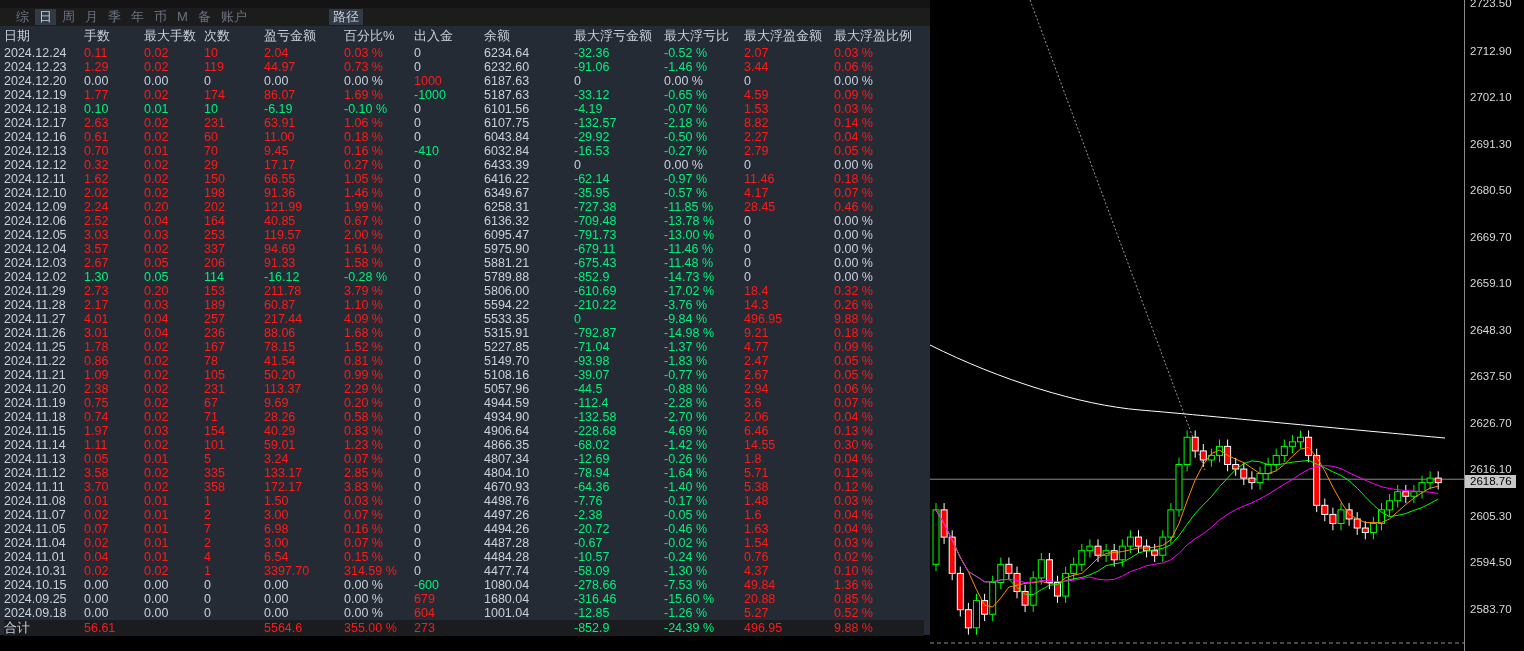 This screenshot has width=1524, height=651. What do you see at coordinates (507, 277) in the screenshot?
I see `table-cell: 5789.88` at bounding box center [507, 277].